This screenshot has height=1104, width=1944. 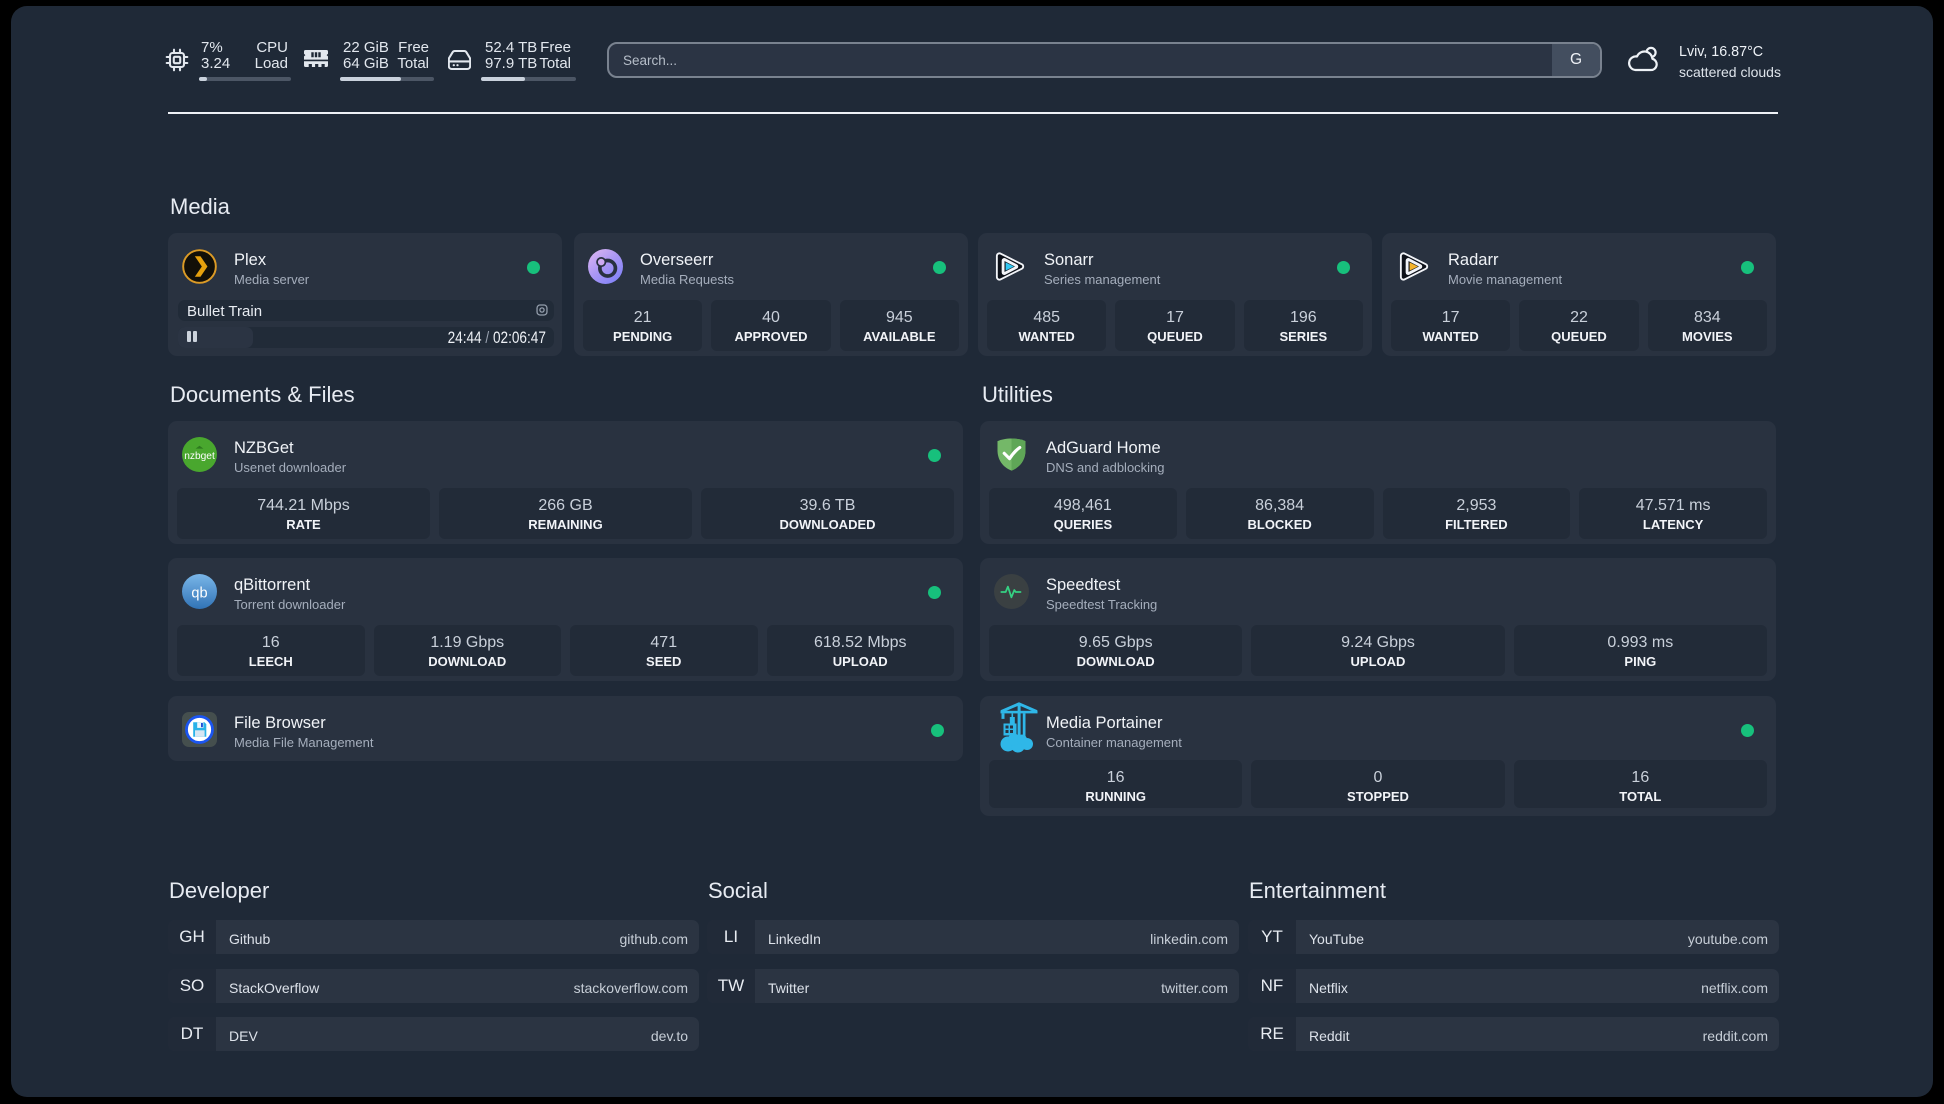 What do you see at coordinates (199, 593) in the screenshot?
I see `svg-text: qb` at bounding box center [199, 593].